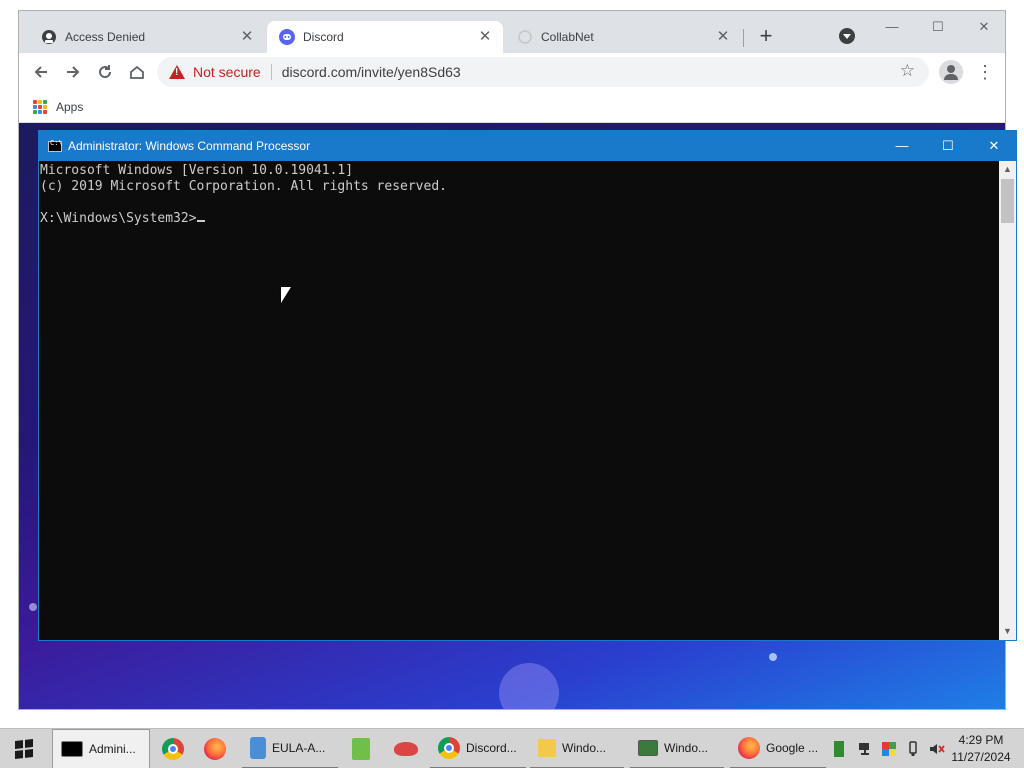  I want to click on taskbar-item-tool, so click(406, 748).